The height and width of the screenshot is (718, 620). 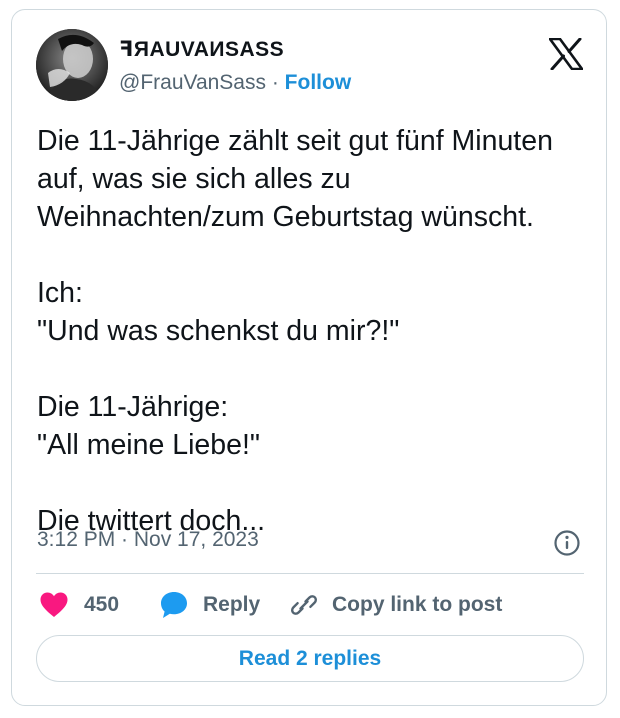 I want to click on display-name: ꟻЯAUVAИSASS, so click(x=201, y=49).